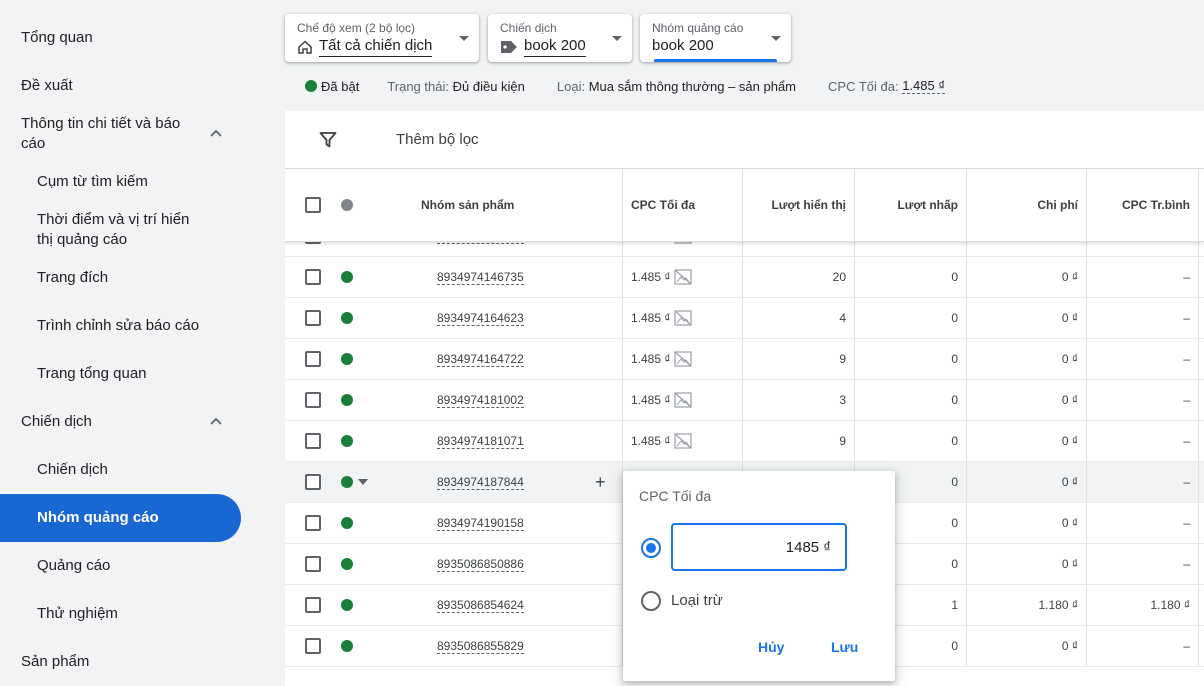 This screenshot has width=1204, height=686. Describe the element at coordinates (744, 400) in the screenshot. I see `table-row: 8934974181002 1.485 ₫ 3 0 0 ₫ –` at that location.